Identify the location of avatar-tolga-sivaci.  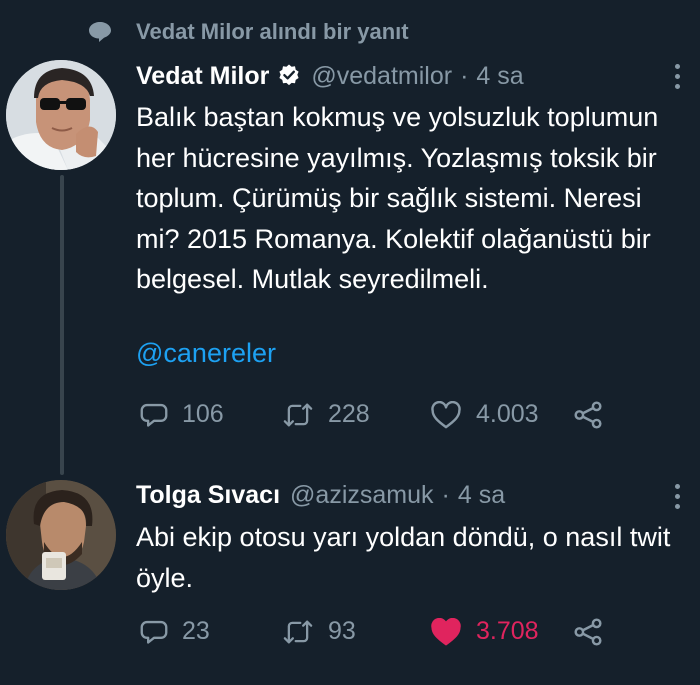
(61, 535).